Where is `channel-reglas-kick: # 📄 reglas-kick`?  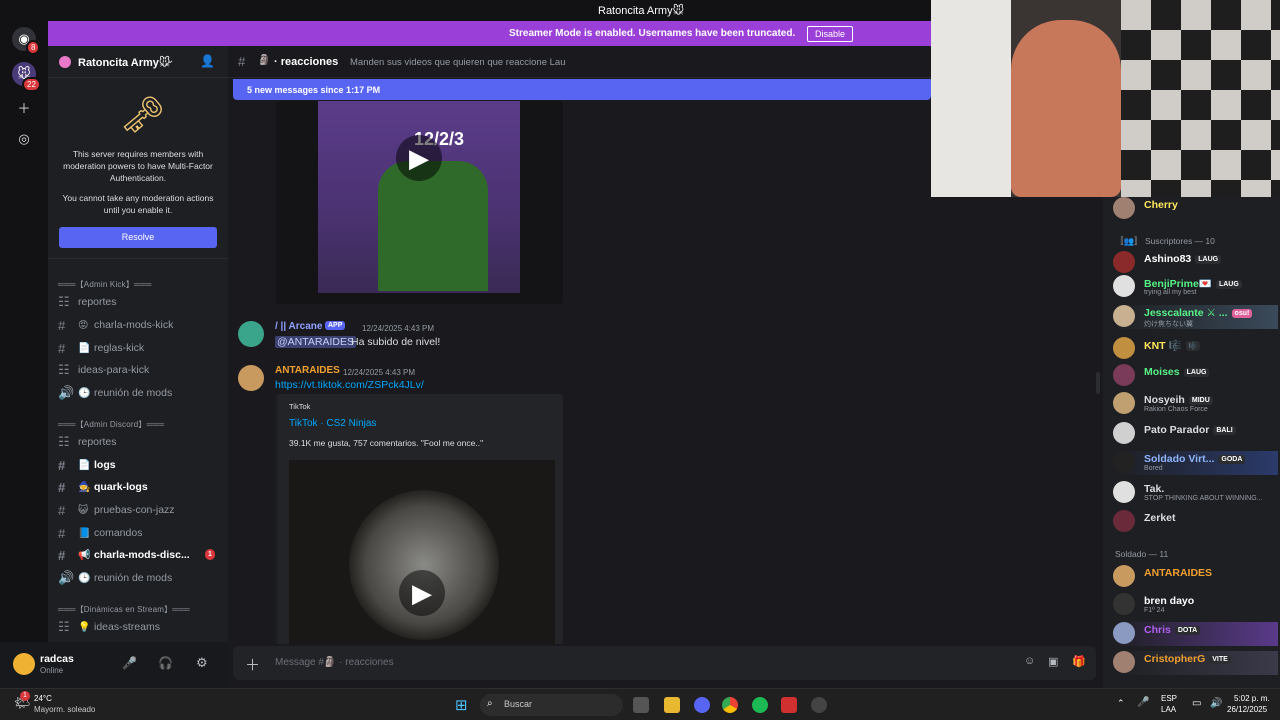
channel-reglas-kick: # 📄 reglas-kick is located at coordinates (140, 348).